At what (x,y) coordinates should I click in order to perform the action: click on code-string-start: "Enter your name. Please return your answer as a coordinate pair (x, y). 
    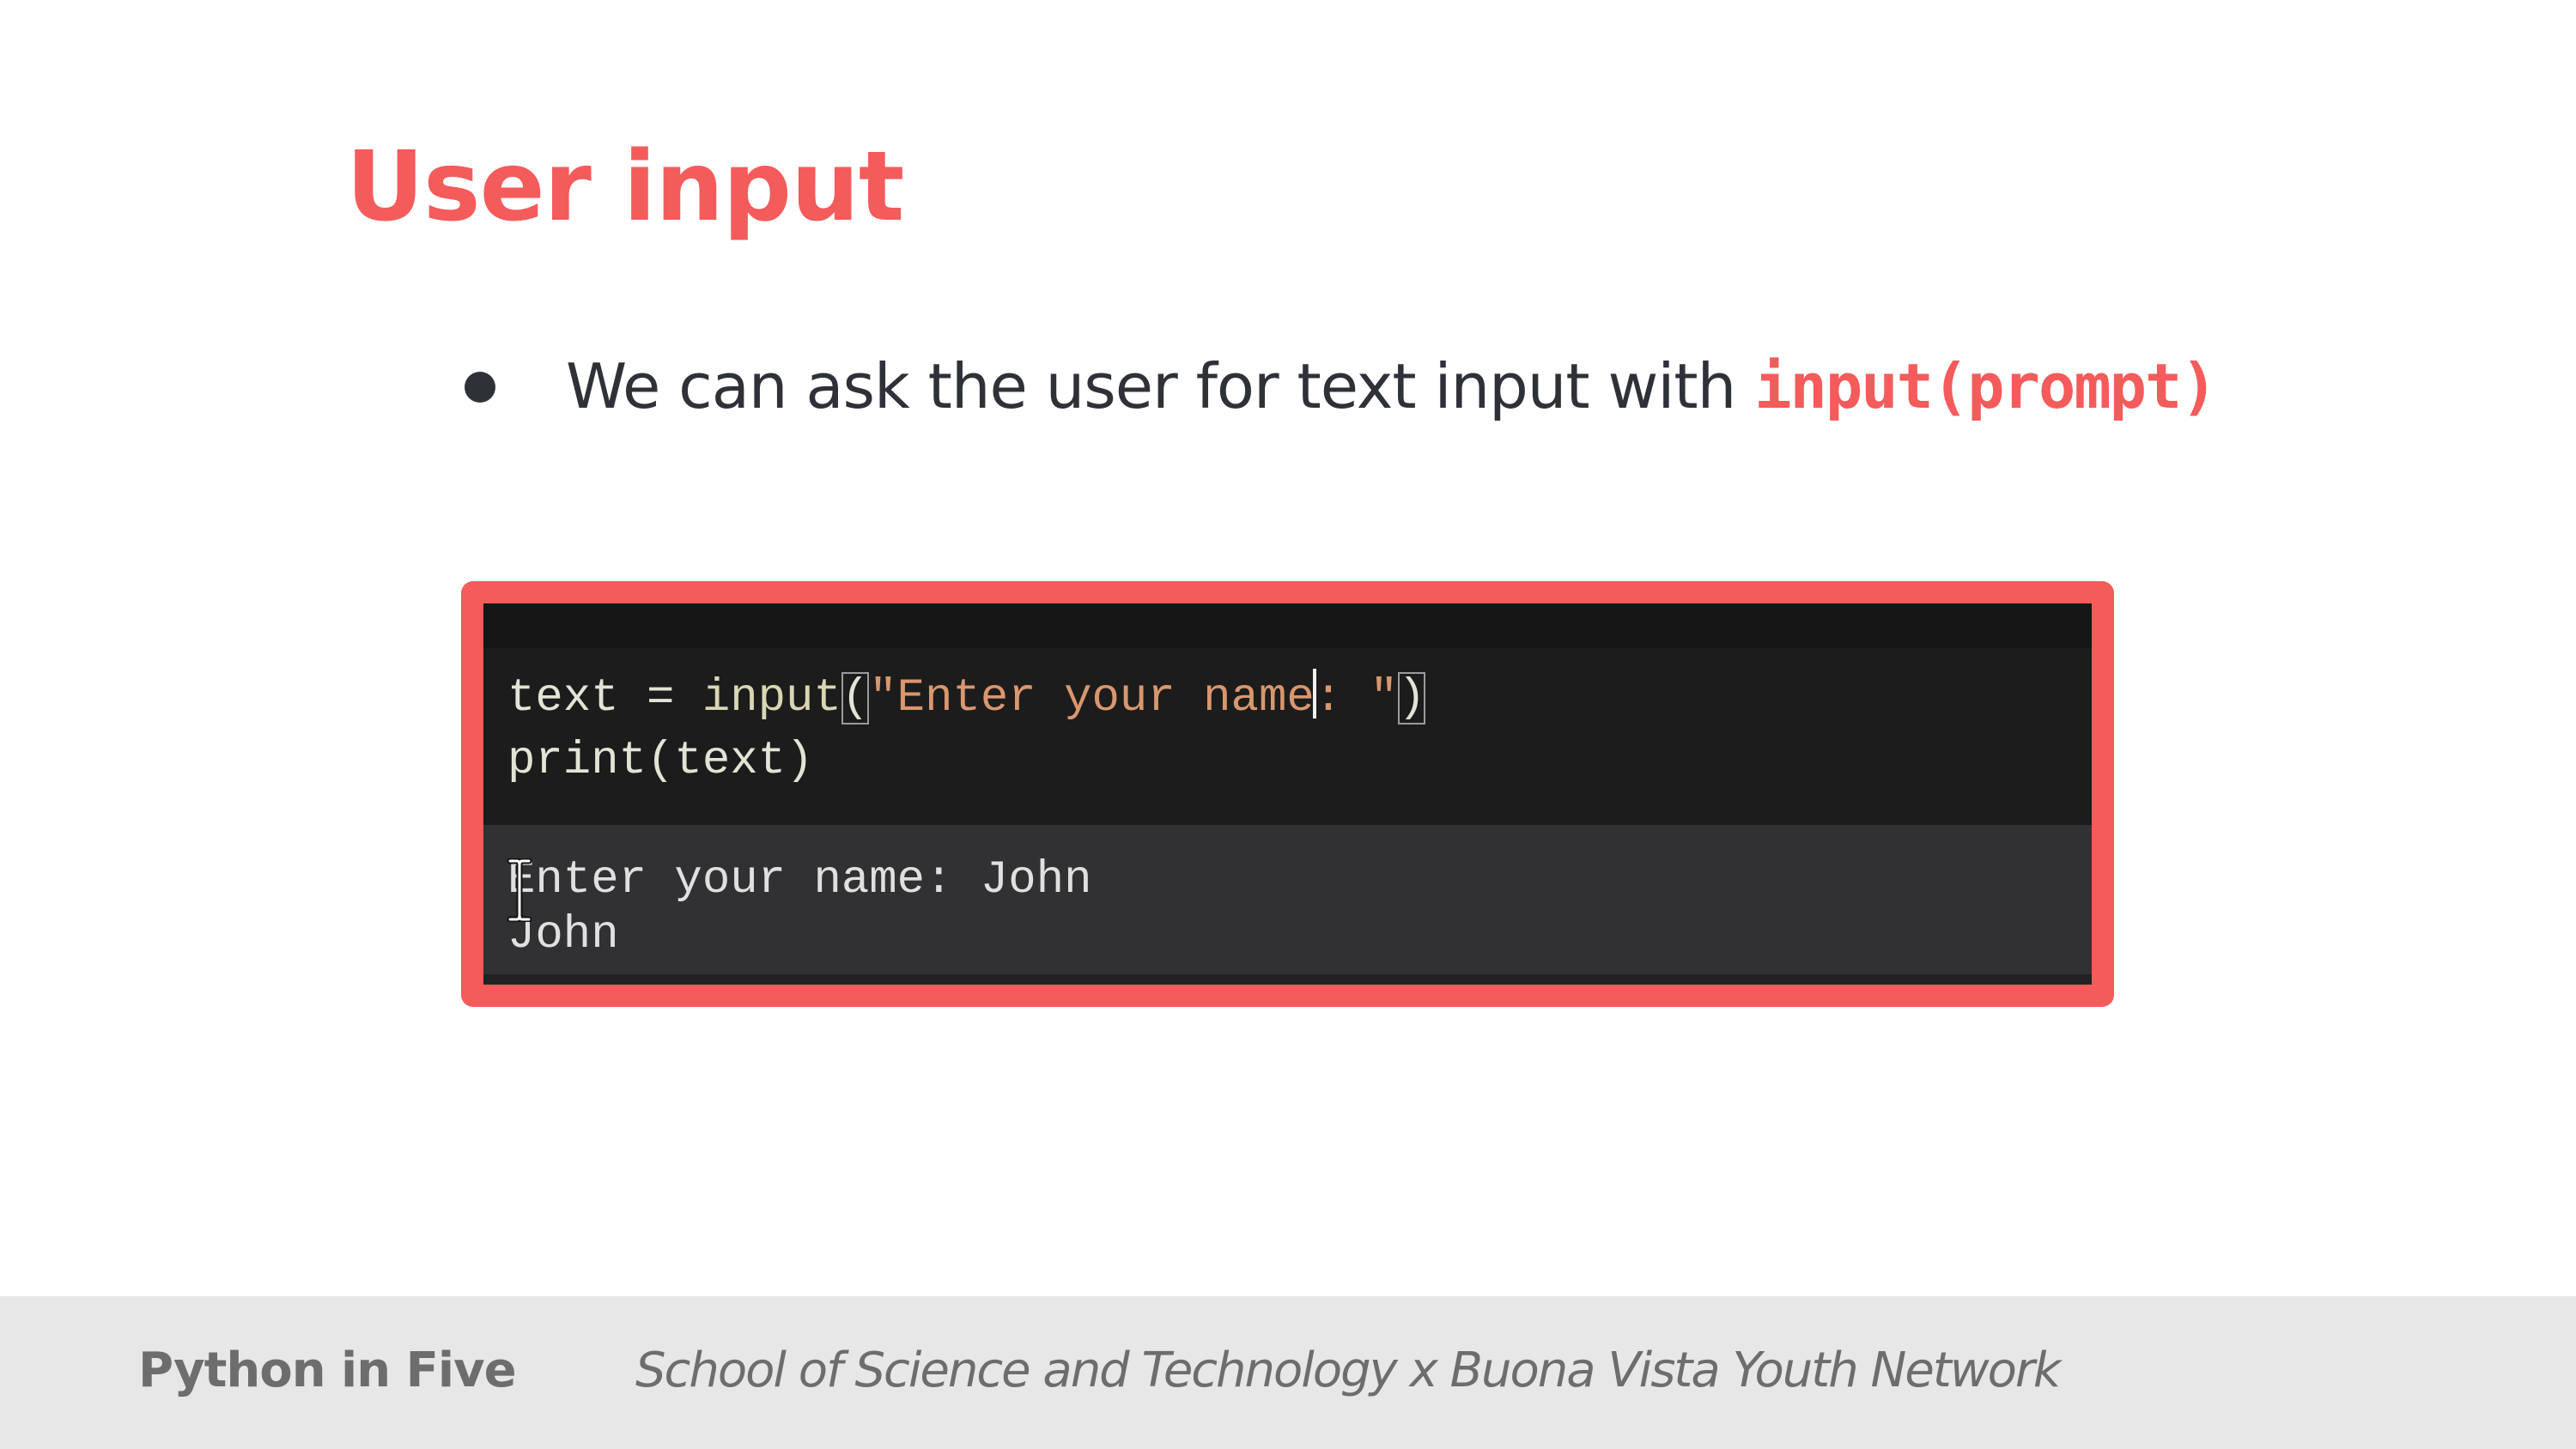
    Looking at the image, I should click on (1092, 698).